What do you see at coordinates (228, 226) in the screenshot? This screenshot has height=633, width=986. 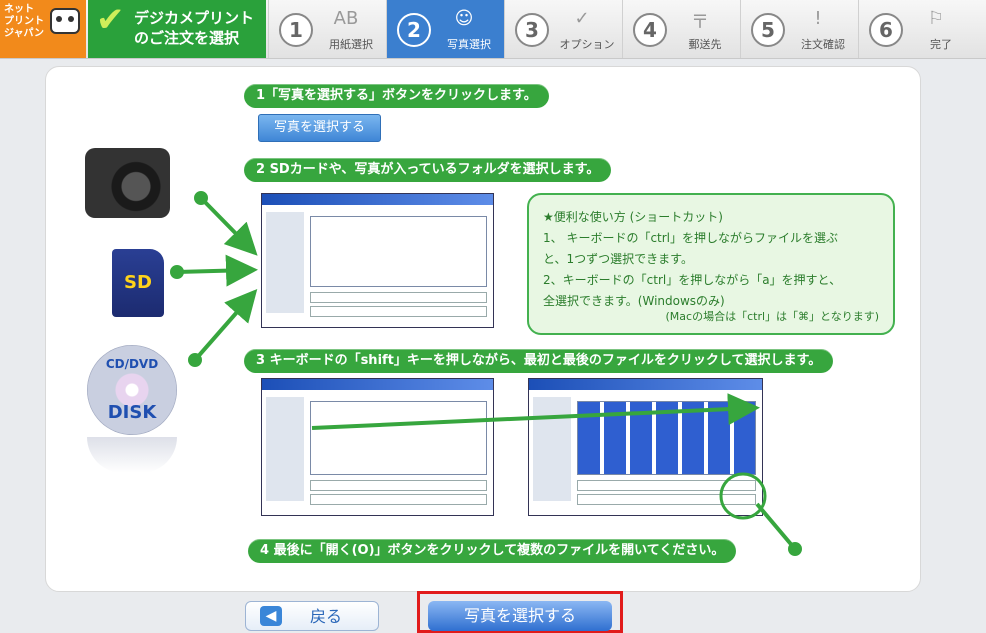 I see `camera-arrow` at bounding box center [228, 226].